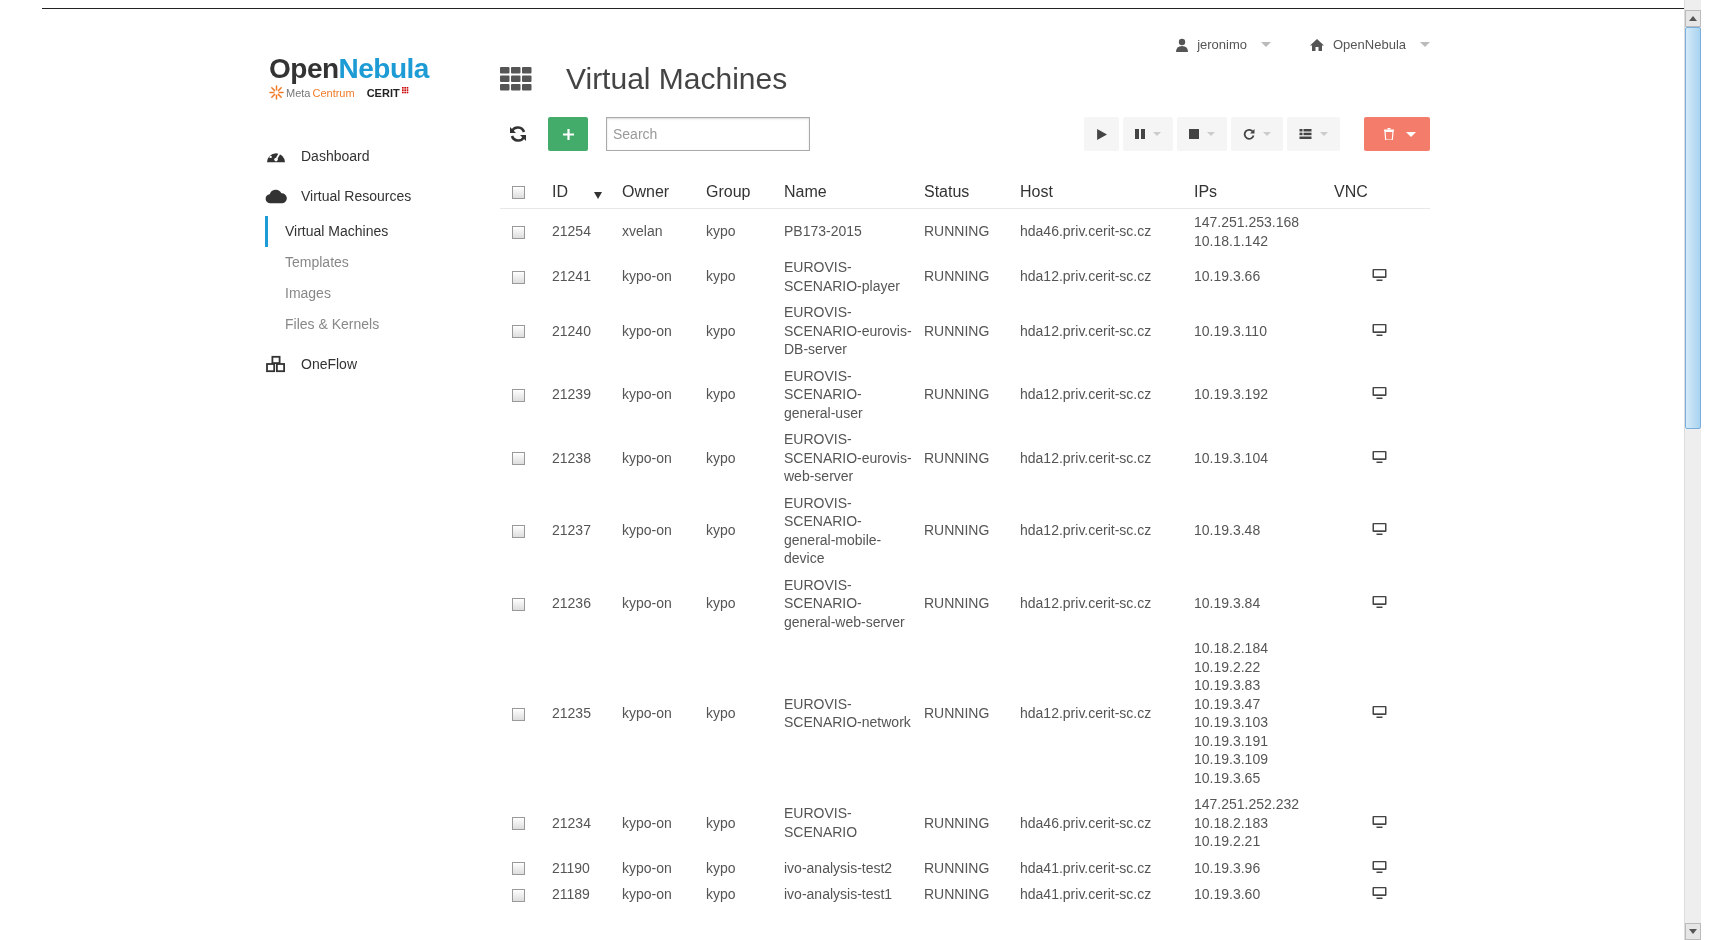  I want to click on table-cell: kypo, so click(739, 231).